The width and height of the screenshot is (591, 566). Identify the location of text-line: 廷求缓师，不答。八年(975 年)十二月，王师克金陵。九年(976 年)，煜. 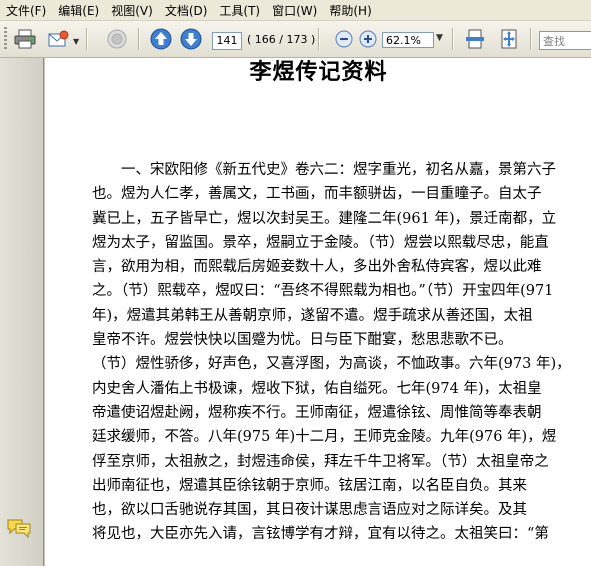
(324, 437).